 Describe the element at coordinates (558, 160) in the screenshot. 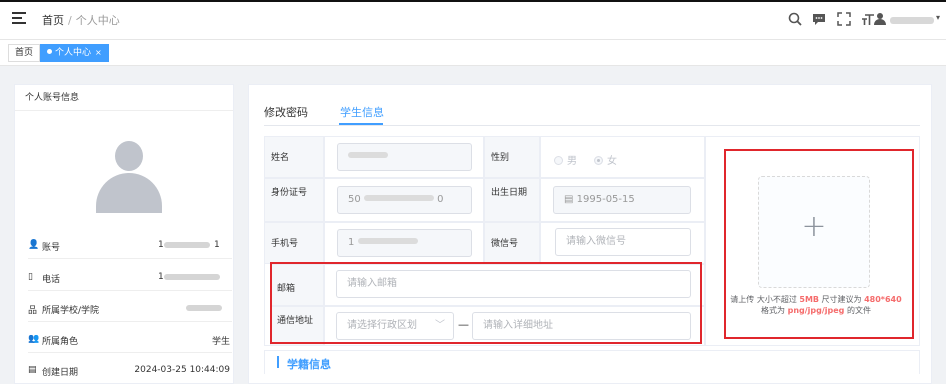

I see `radio-icon` at that location.